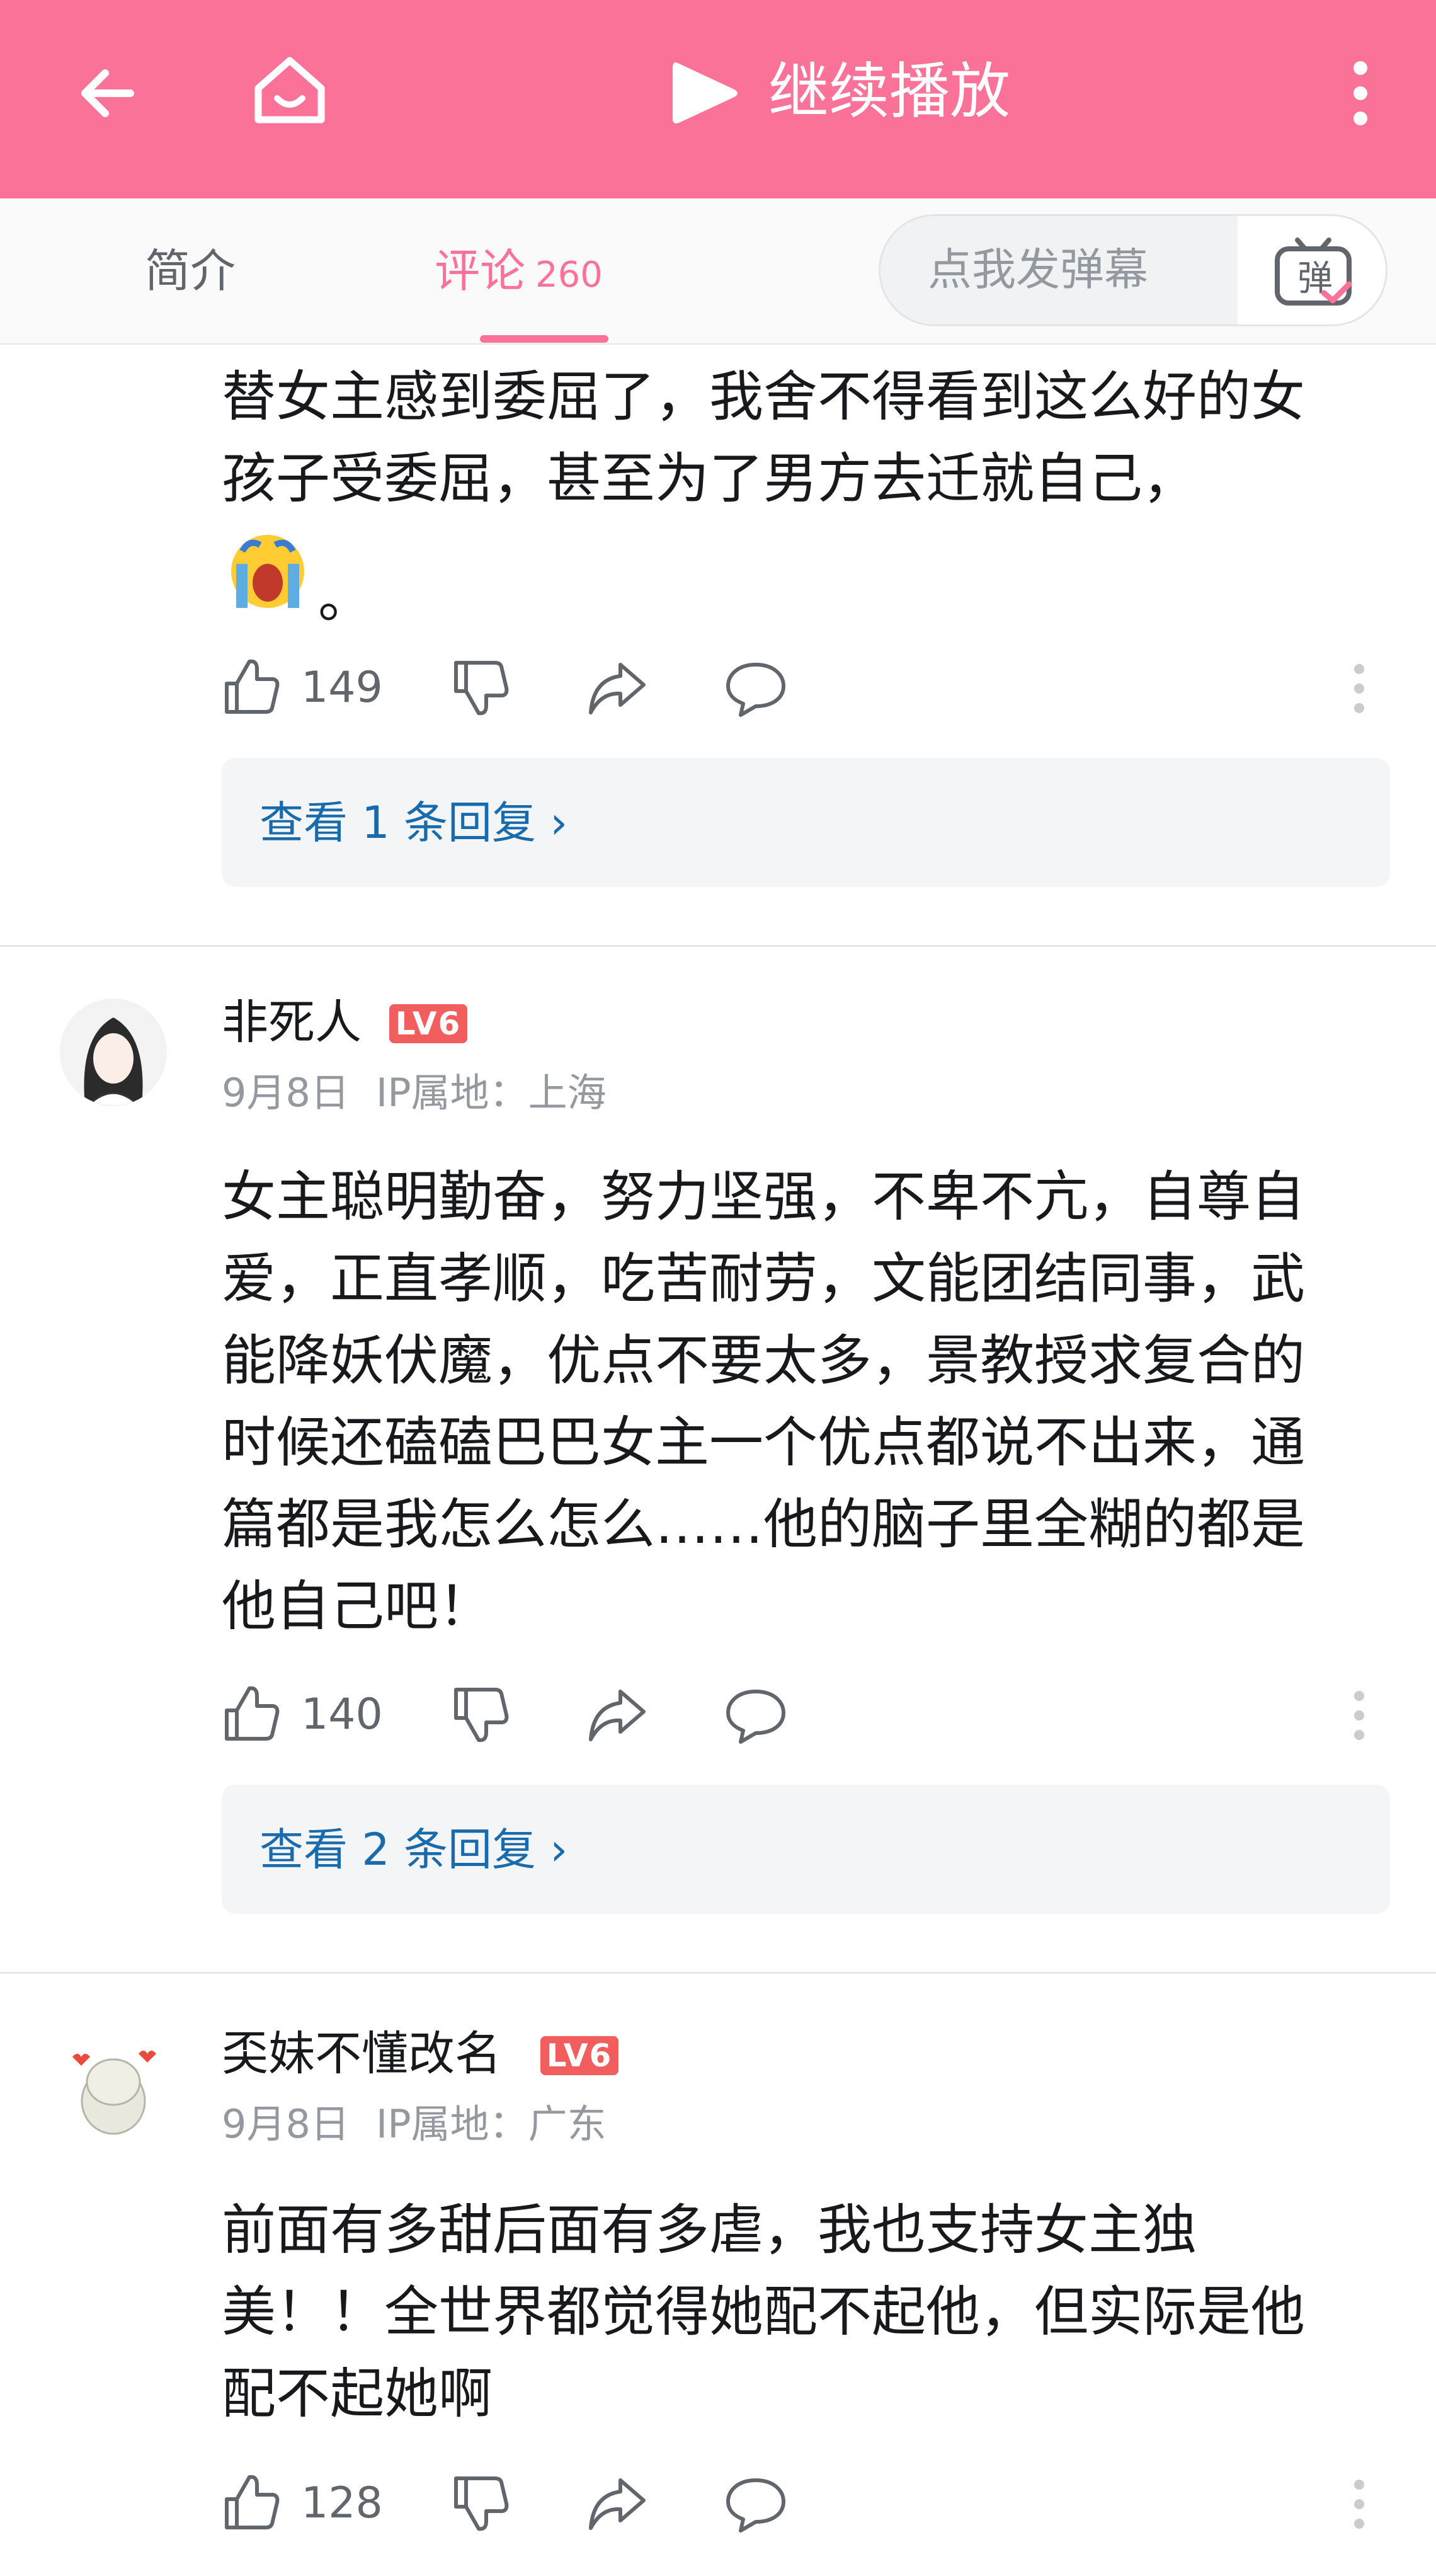 Image resolution: width=1436 pixels, height=2576 pixels. What do you see at coordinates (342, 1715) in the screenshot?
I see `like-count: 140` at bounding box center [342, 1715].